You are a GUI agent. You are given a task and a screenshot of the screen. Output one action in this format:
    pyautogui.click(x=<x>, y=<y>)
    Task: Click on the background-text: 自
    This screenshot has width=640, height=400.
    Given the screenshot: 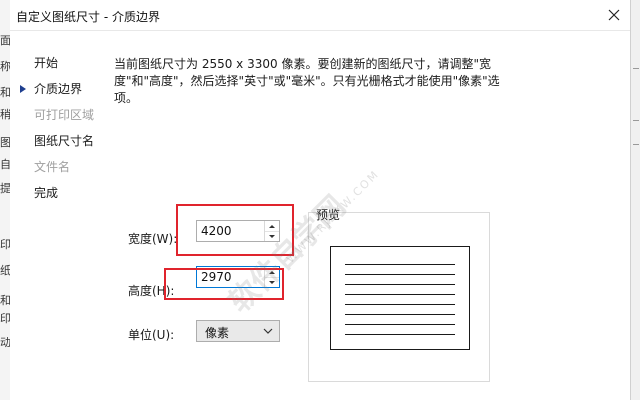 What is the action you would take?
    pyautogui.click(x=5, y=164)
    